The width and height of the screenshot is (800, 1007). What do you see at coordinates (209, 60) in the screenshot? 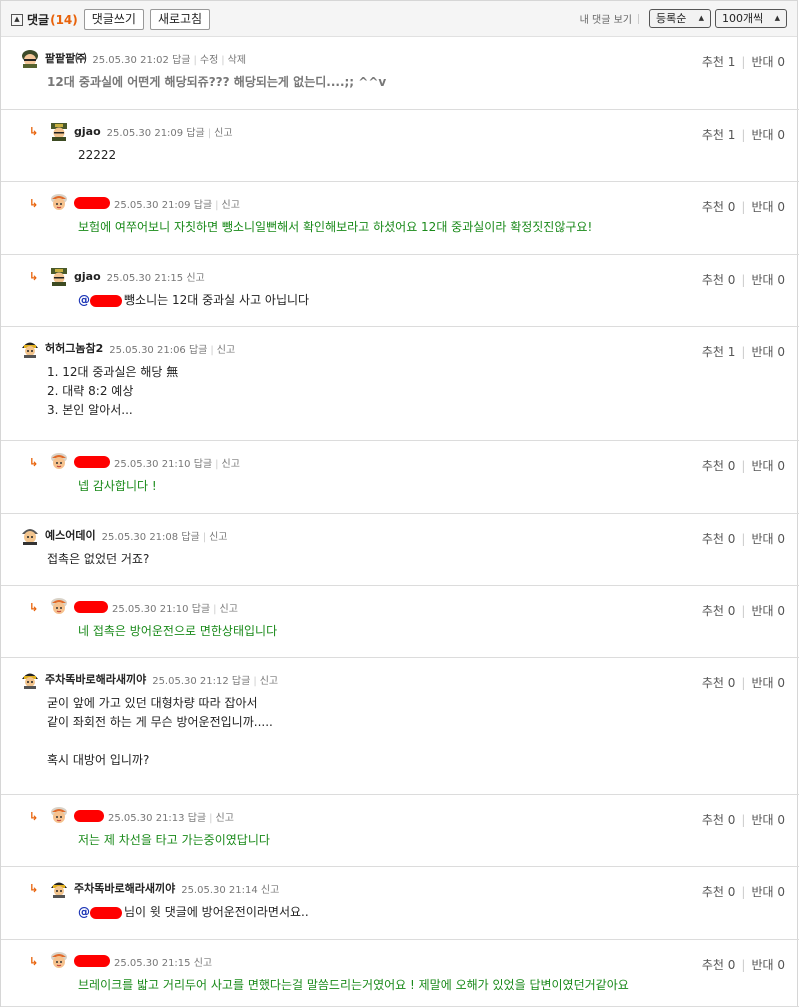
I see `edit-link: 수정` at bounding box center [209, 60].